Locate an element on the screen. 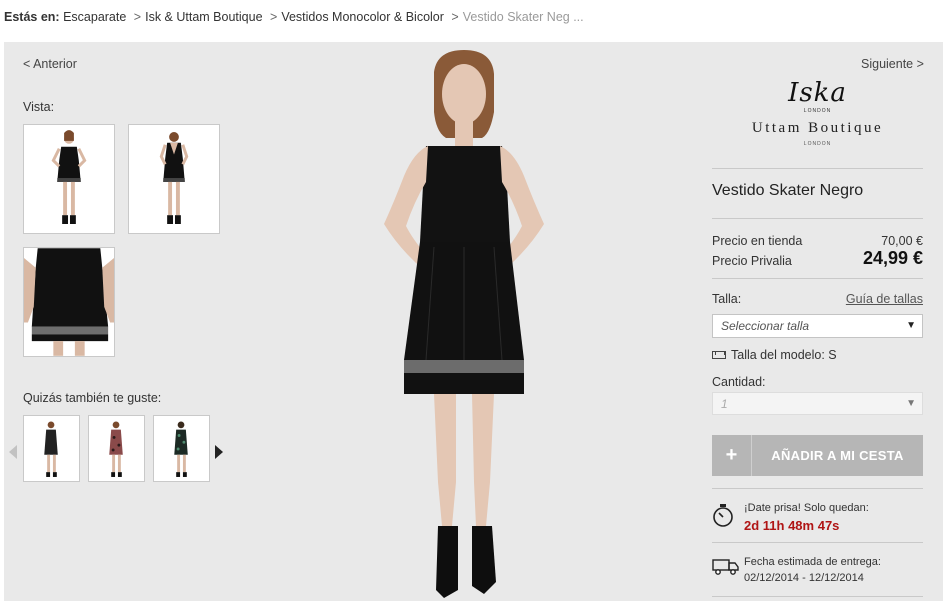  suggested-dress-black-image is located at coordinates (51, 449).